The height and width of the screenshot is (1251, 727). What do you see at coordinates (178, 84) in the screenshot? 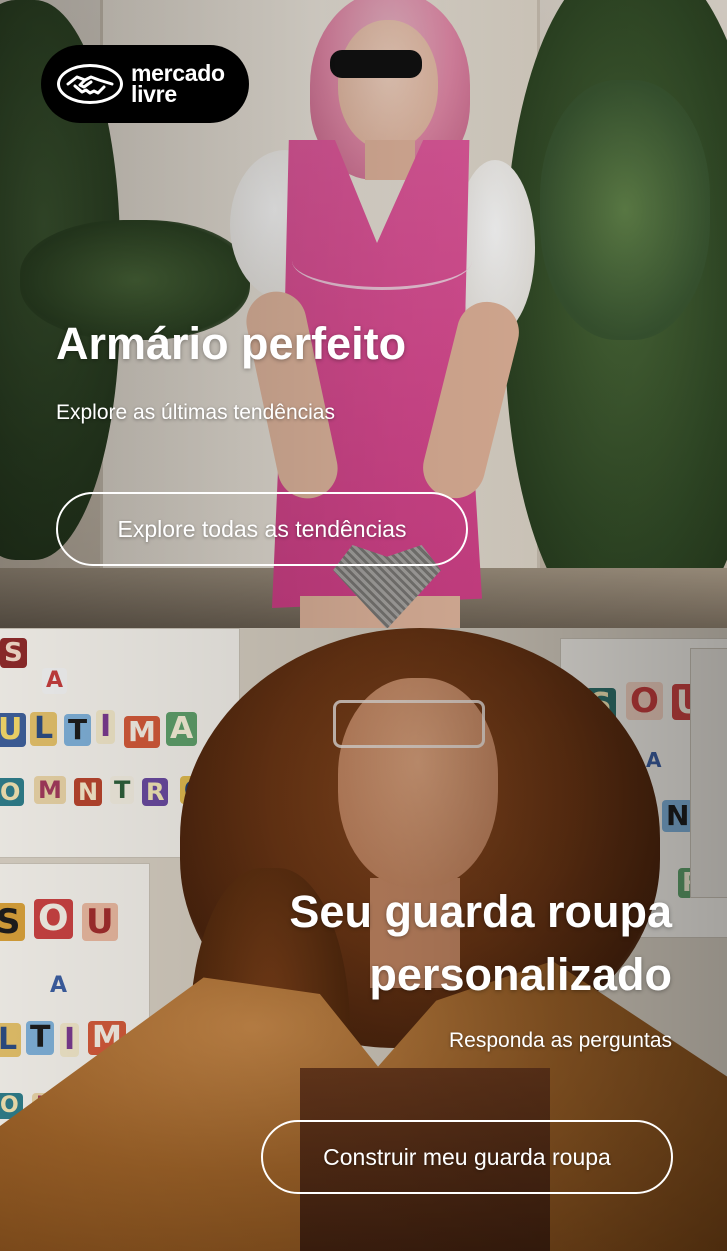
I see `logo-wordmark: mercado livre` at bounding box center [178, 84].